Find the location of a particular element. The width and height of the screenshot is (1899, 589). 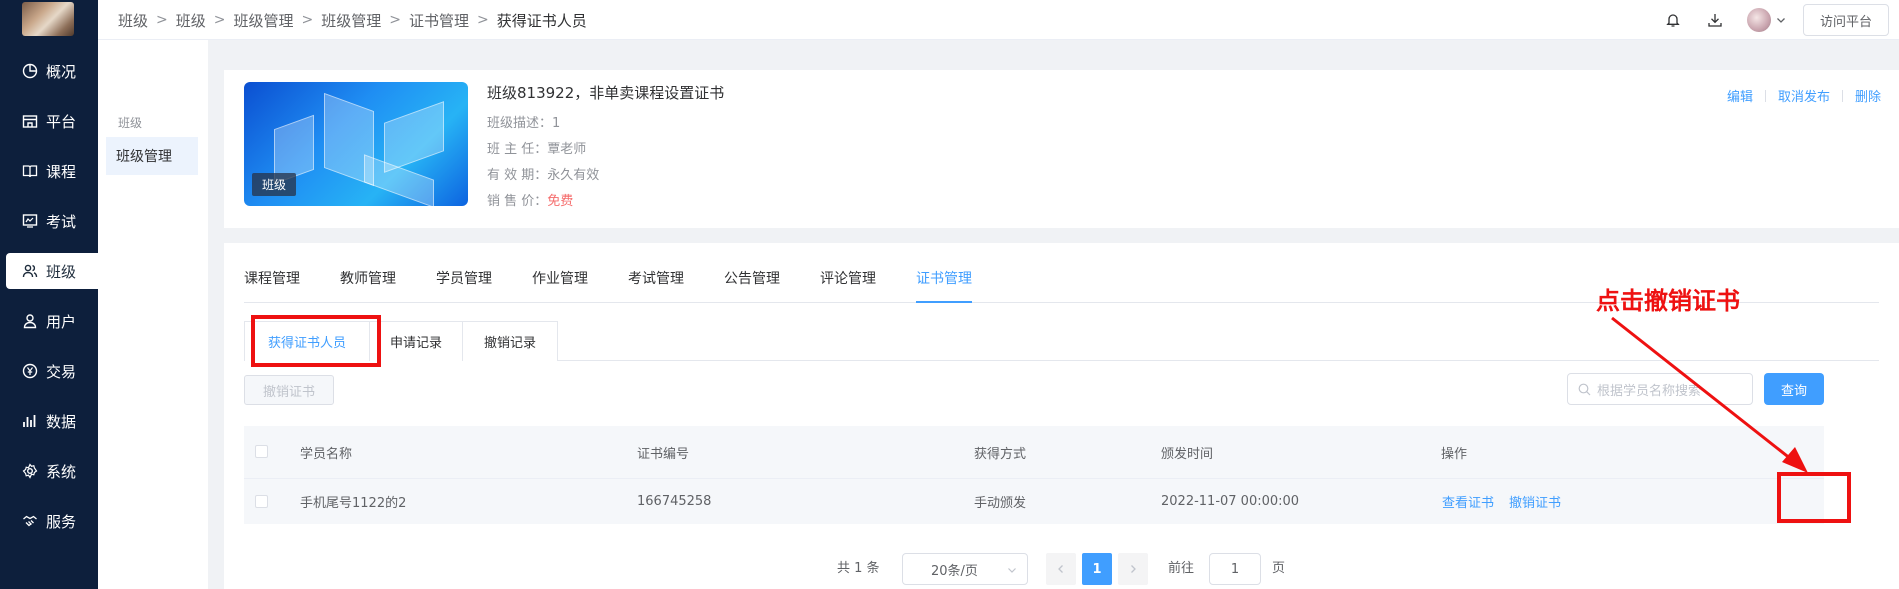

annotation-text: 点击撤销证书 is located at coordinates (1668, 300).